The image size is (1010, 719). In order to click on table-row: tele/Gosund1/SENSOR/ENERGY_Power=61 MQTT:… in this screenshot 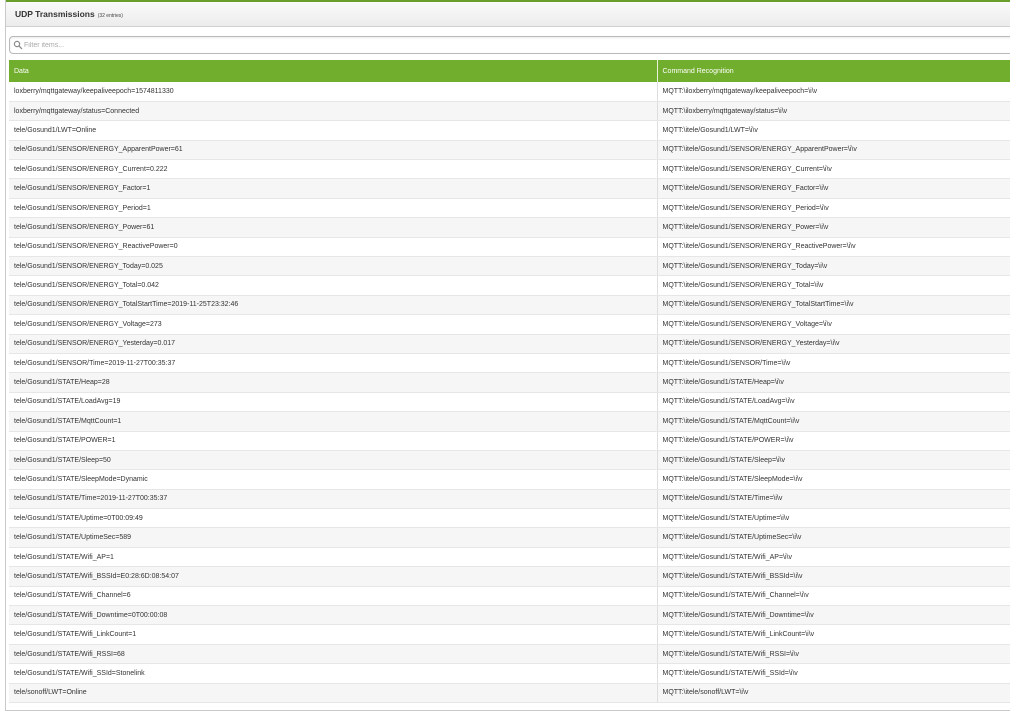, I will do `click(509, 227)`.